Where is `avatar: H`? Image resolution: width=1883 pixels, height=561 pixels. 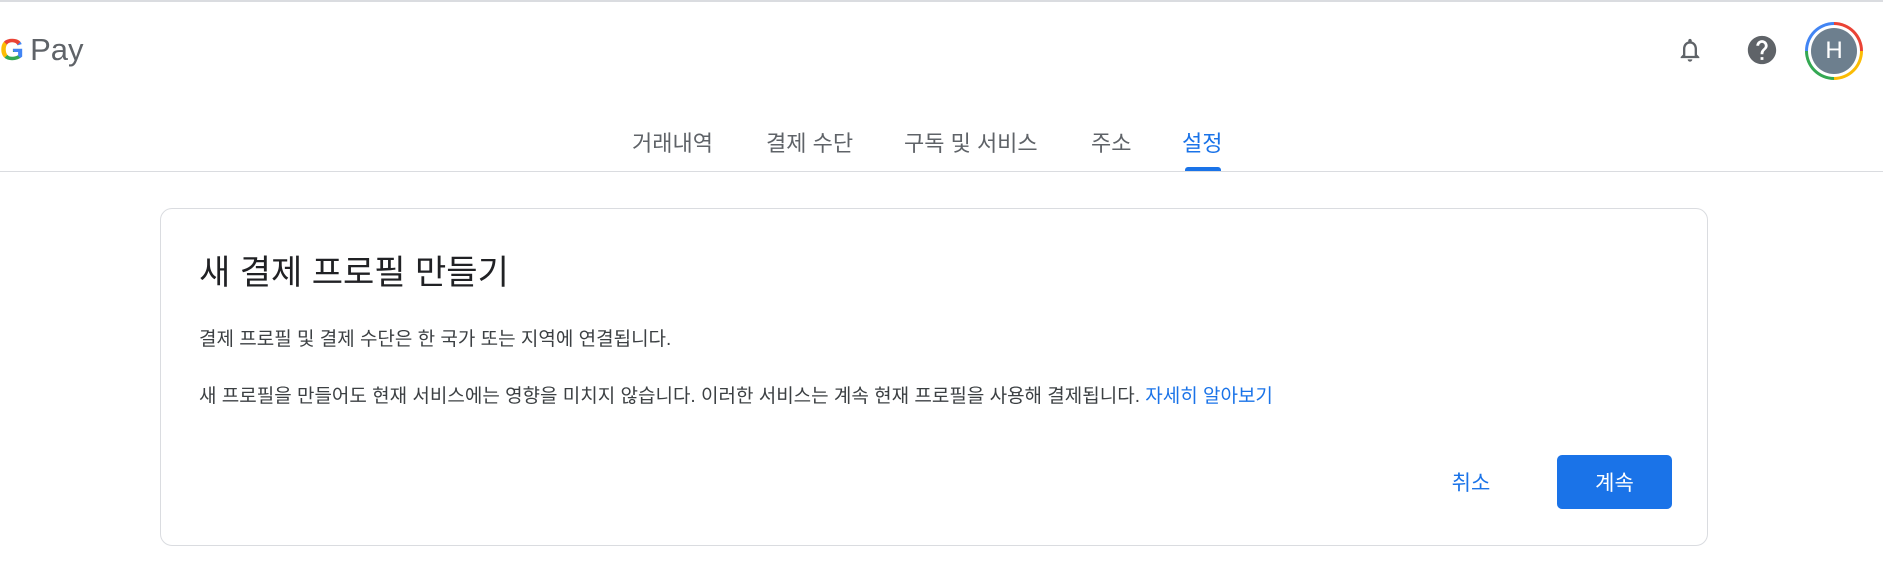
avatar: H is located at coordinates (1834, 51).